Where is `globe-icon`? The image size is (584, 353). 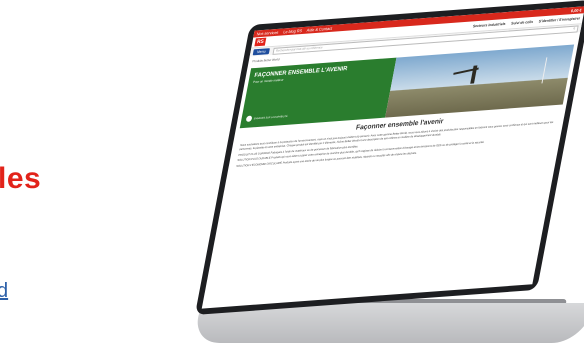
globe-icon is located at coordinates (249, 118).